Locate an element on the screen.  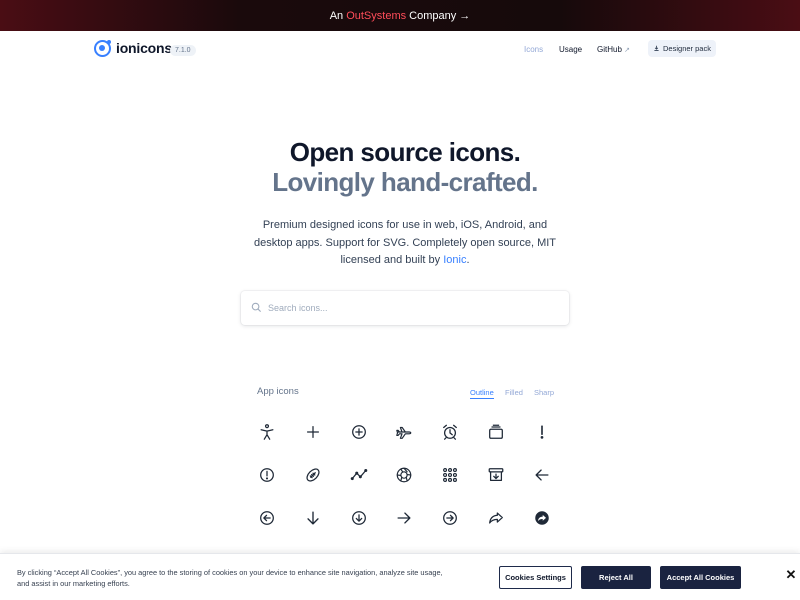
section-title: App icons is located at coordinates (278, 391).